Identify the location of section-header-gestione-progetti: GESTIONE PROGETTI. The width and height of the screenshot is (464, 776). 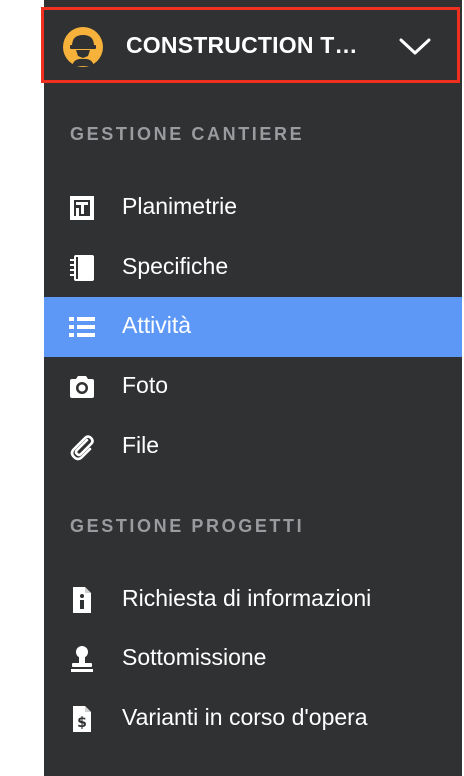
(187, 526).